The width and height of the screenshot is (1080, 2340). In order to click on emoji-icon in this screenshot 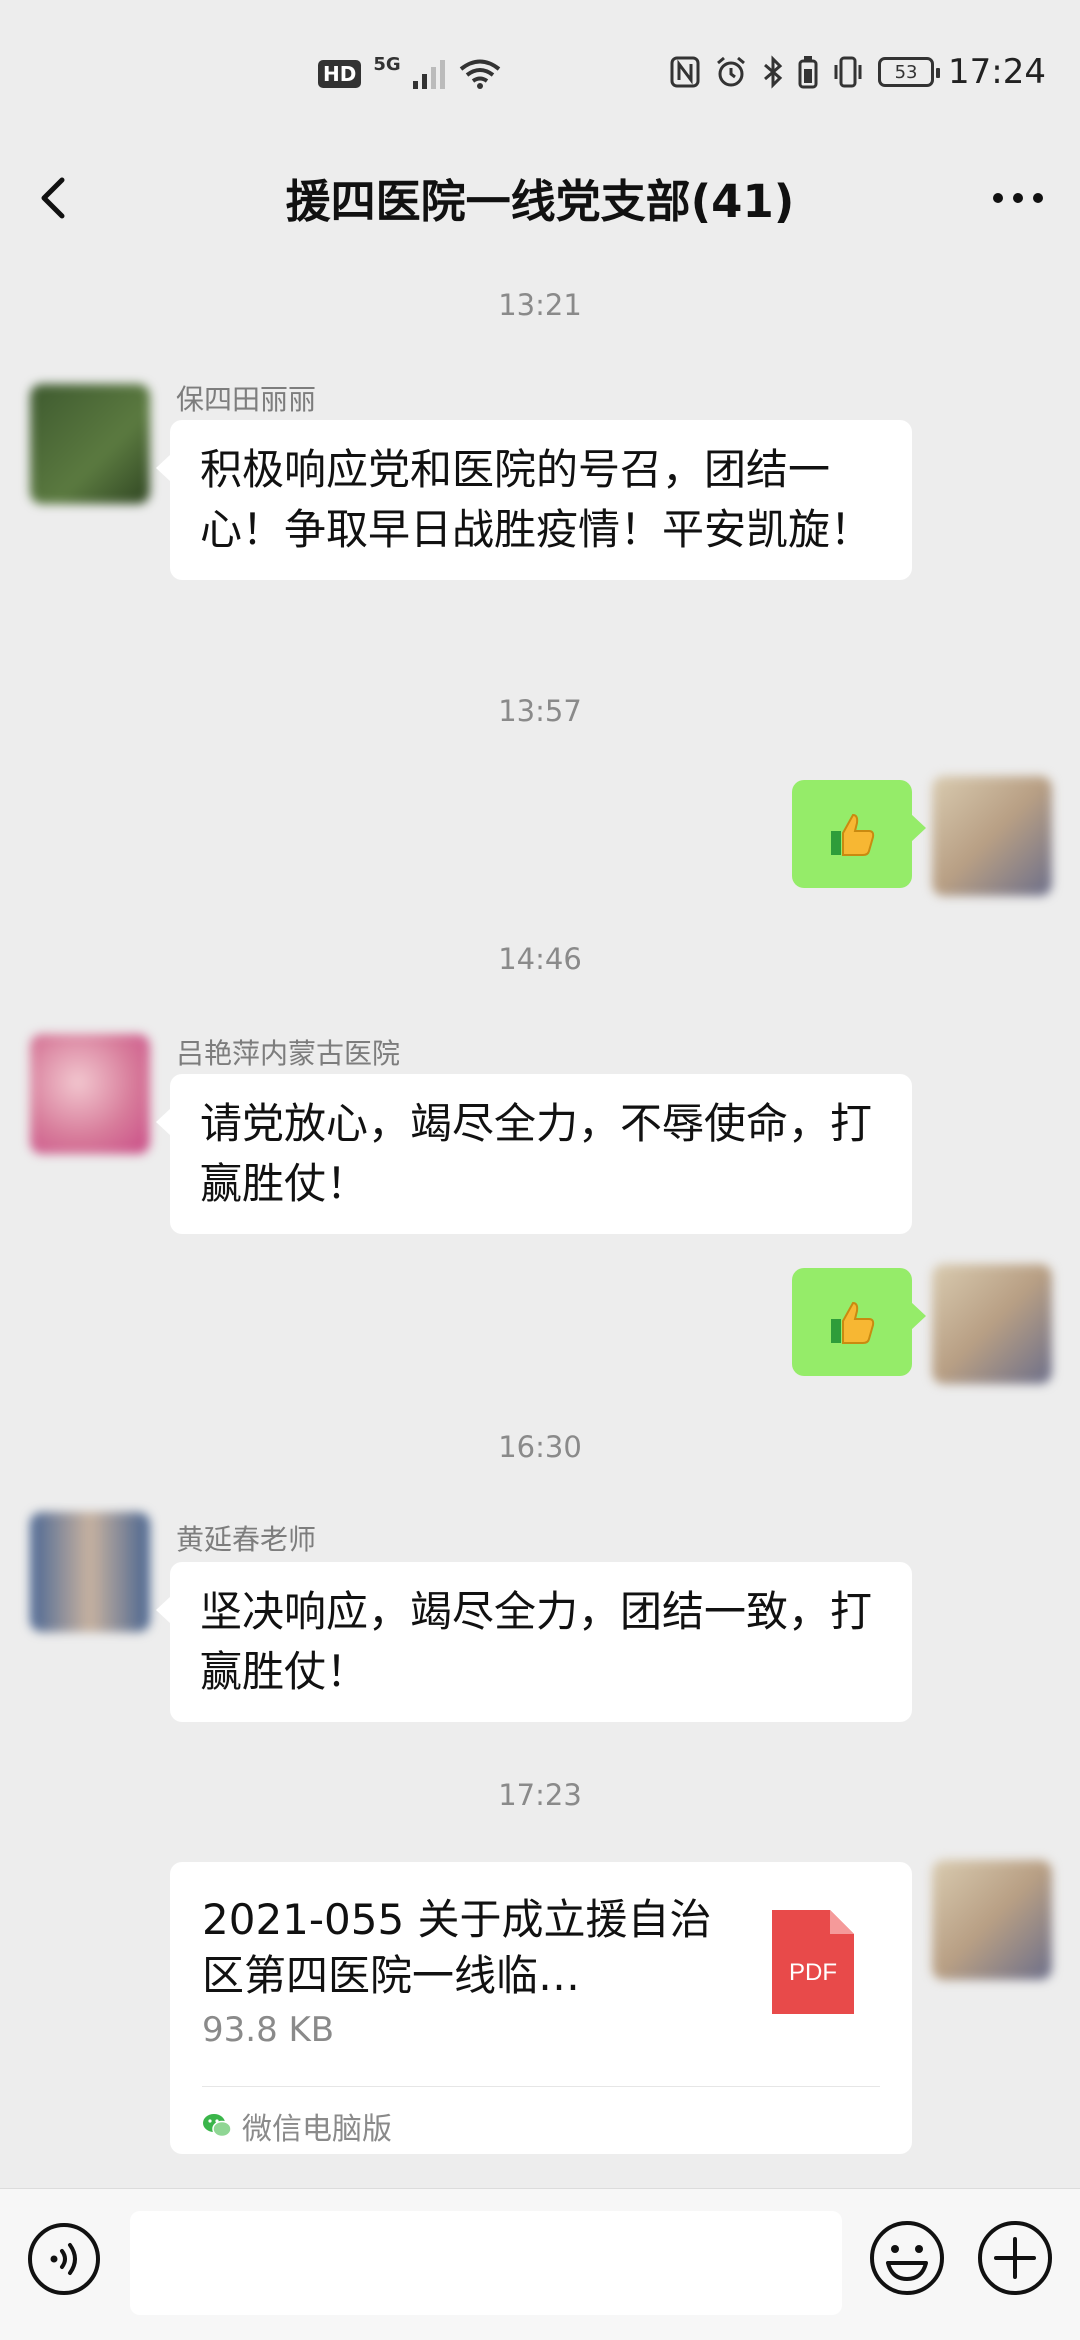, I will do `click(907, 2258)`.